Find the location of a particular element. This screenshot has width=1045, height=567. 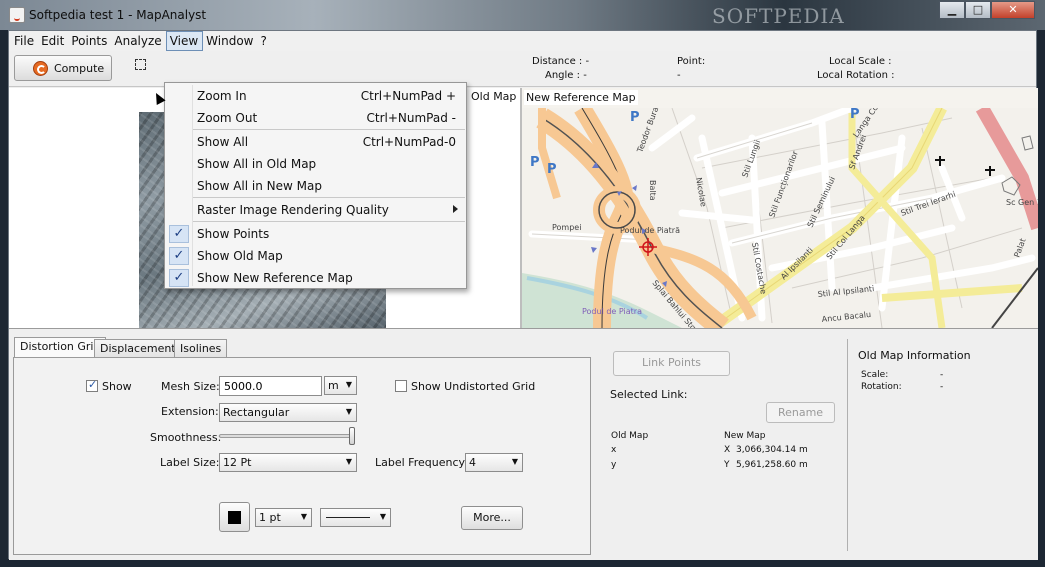

menu-item-zoom-in: Zoom In Ctrl+NumPad + is located at coordinates (315, 96).